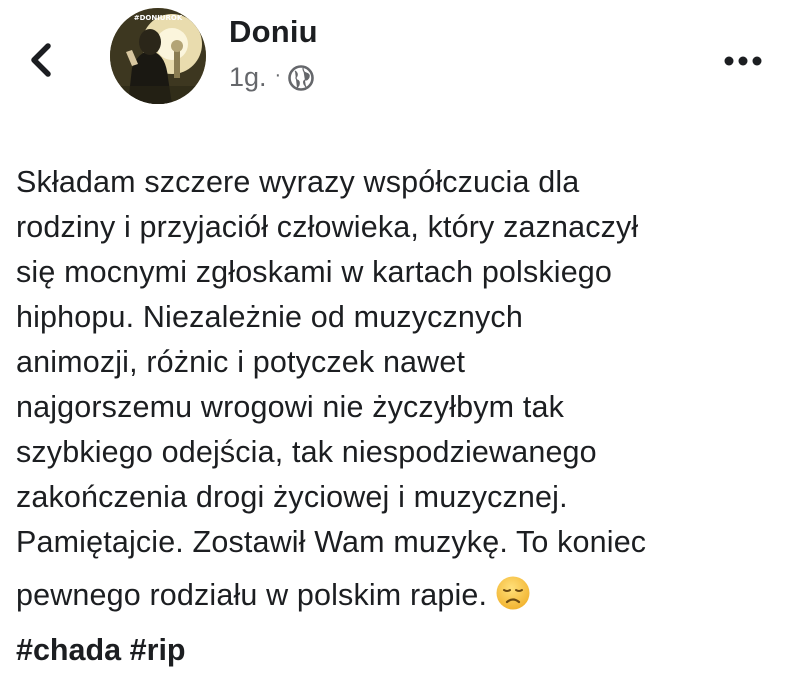 This screenshot has height=677, width=800. I want to click on author-name: Doniu, so click(273, 32).